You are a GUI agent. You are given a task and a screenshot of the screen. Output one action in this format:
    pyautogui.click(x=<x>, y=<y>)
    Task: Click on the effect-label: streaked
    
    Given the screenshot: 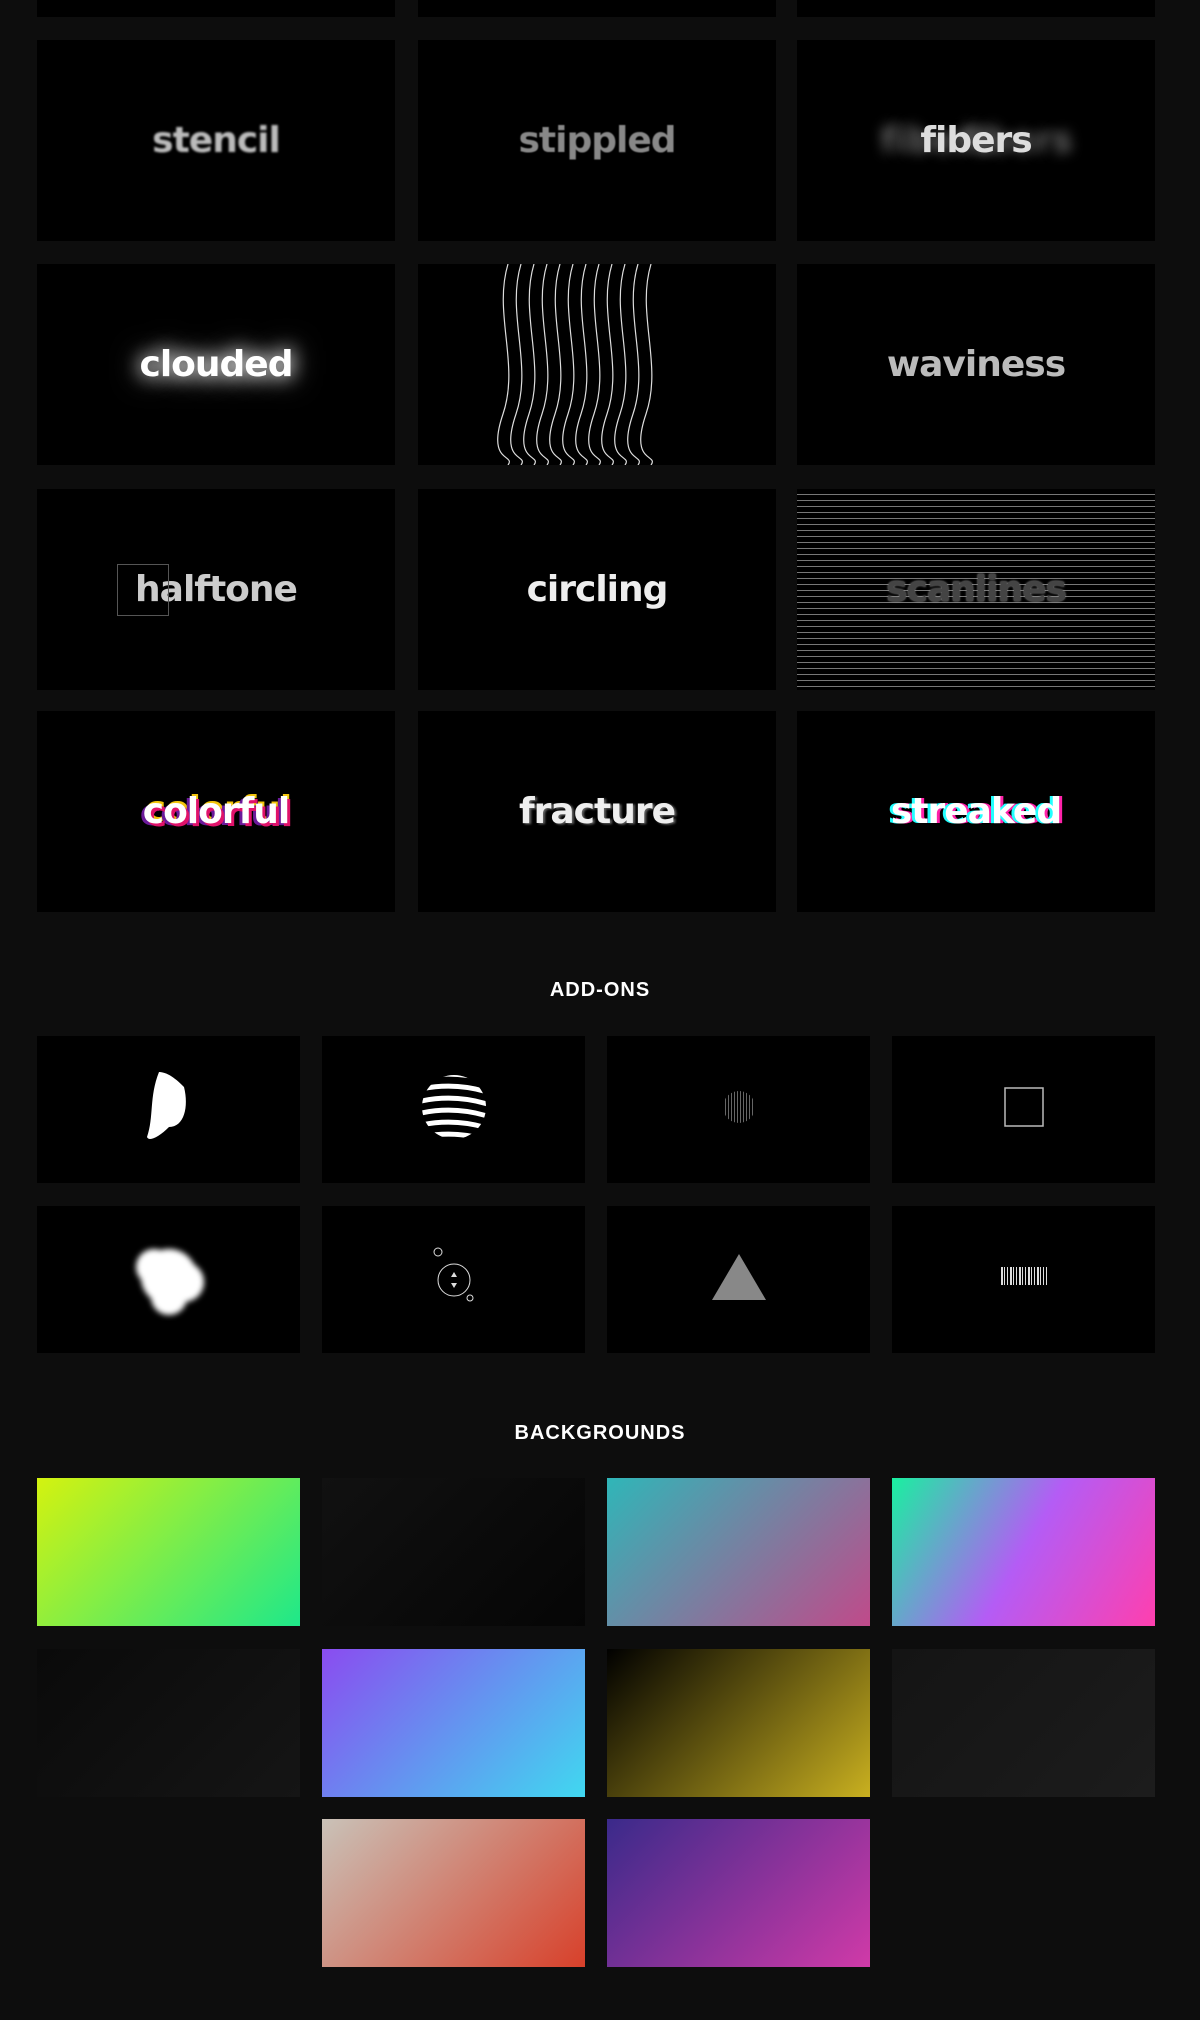 What is the action you would take?
    pyautogui.click(x=976, y=811)
    